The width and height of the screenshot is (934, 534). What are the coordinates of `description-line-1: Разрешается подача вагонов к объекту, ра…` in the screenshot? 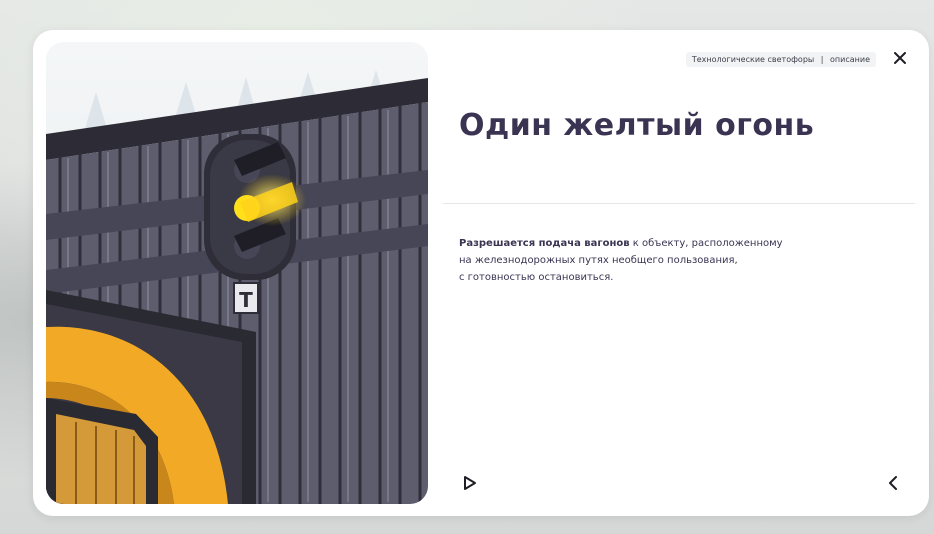 It's located at (644, 243).